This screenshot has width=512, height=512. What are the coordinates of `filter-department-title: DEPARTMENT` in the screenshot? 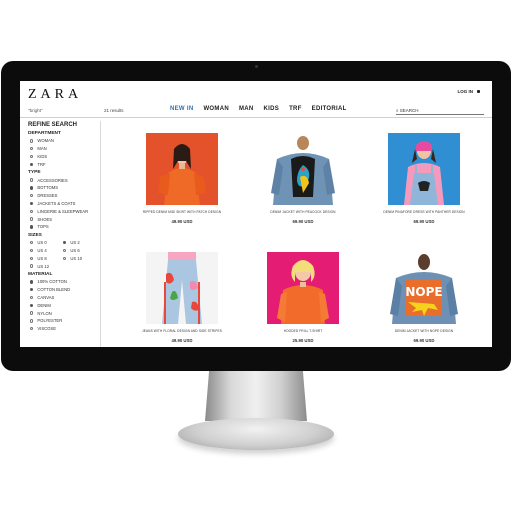 It's located at (44, 133).